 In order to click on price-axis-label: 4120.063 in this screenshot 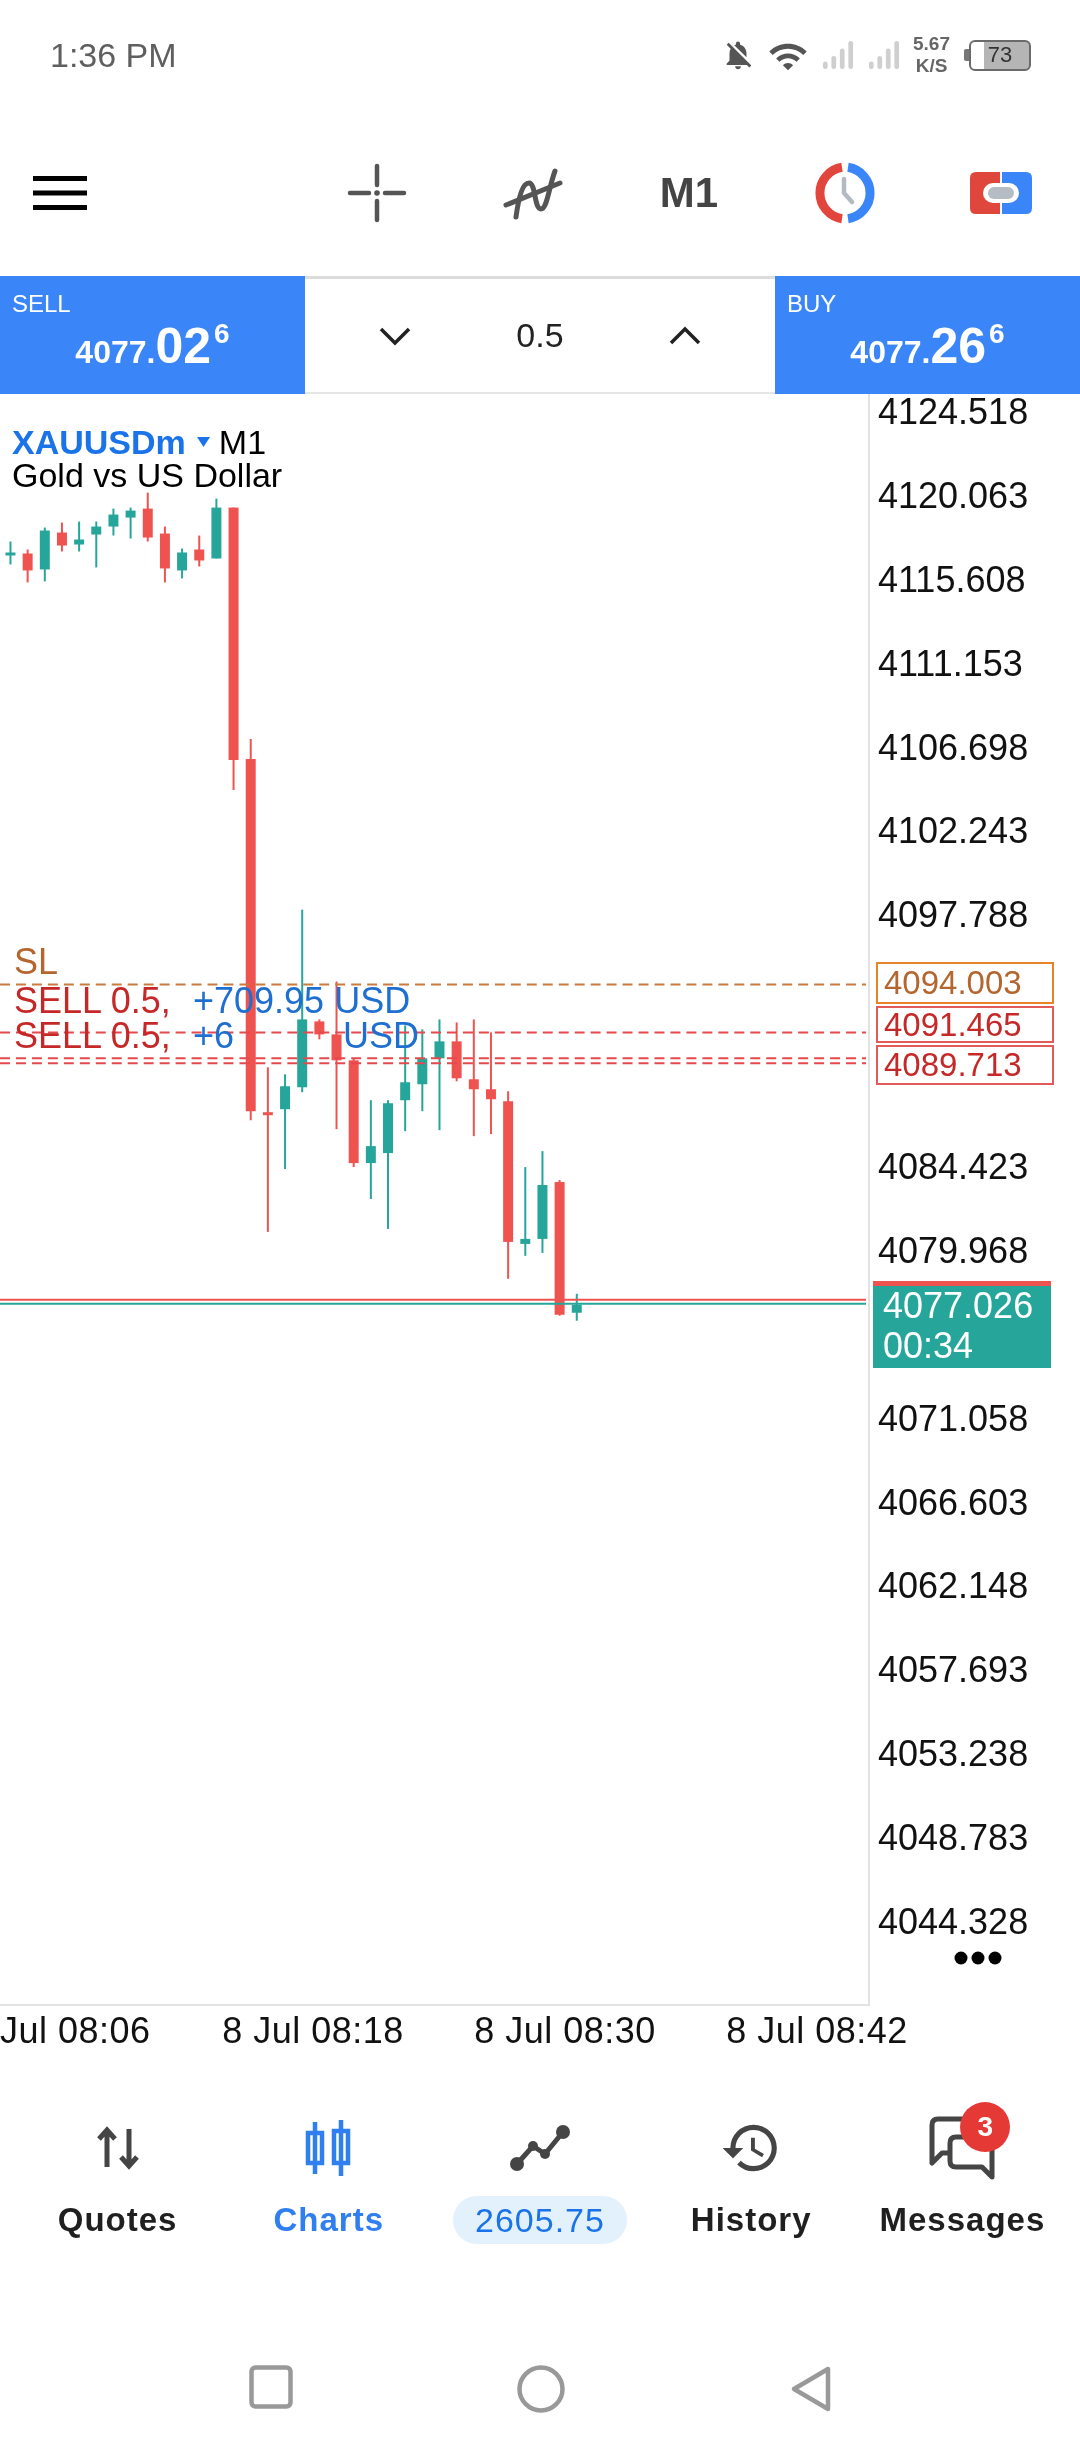, I will do `click(954, 495)`.